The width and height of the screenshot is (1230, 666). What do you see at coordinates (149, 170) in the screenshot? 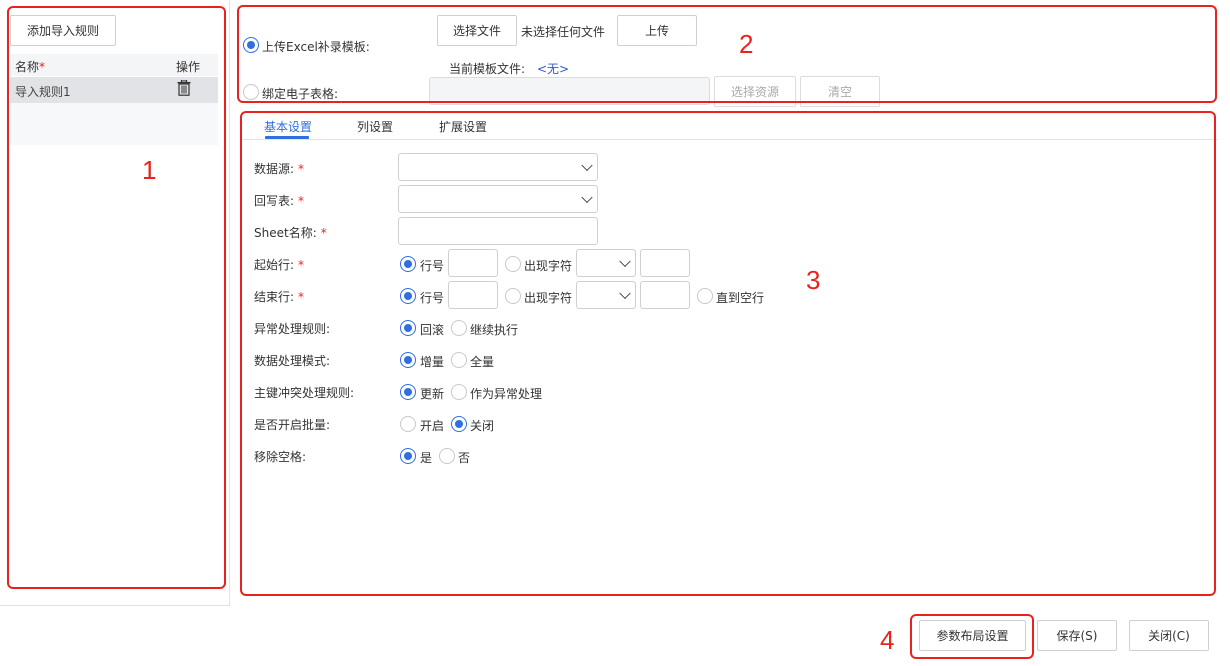
I see `annotation-number-1: 1` at bounding box center [149, 170].